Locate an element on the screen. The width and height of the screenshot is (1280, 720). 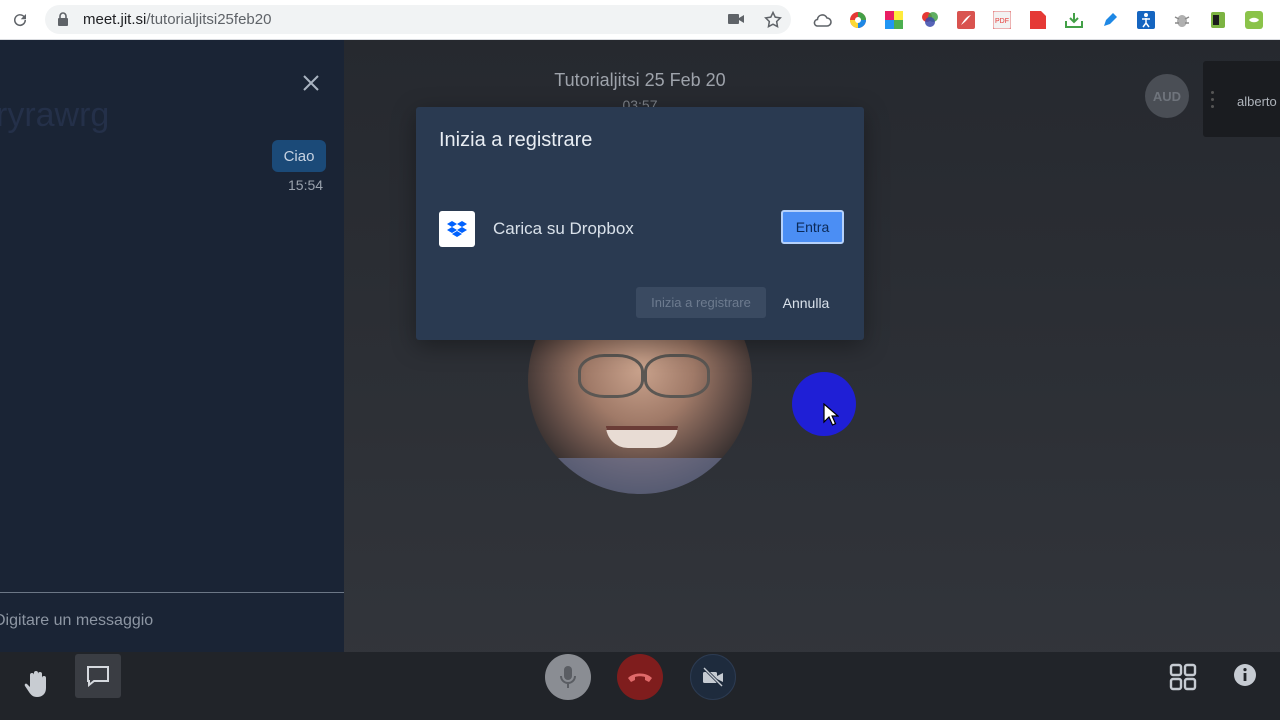
info-button is located at coordinates (1245, 675).